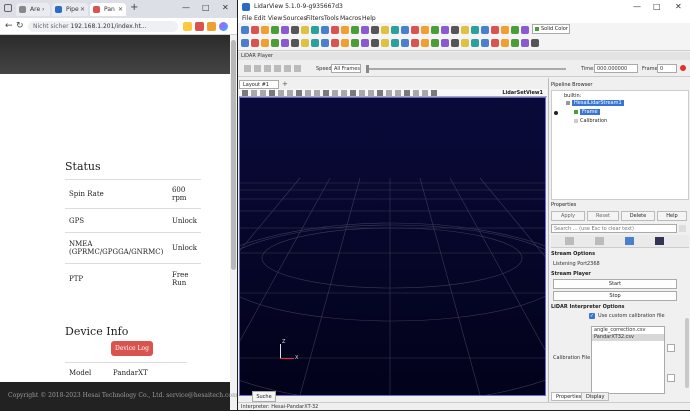  I want to click on delete-button: Delete, so click(638, 216).